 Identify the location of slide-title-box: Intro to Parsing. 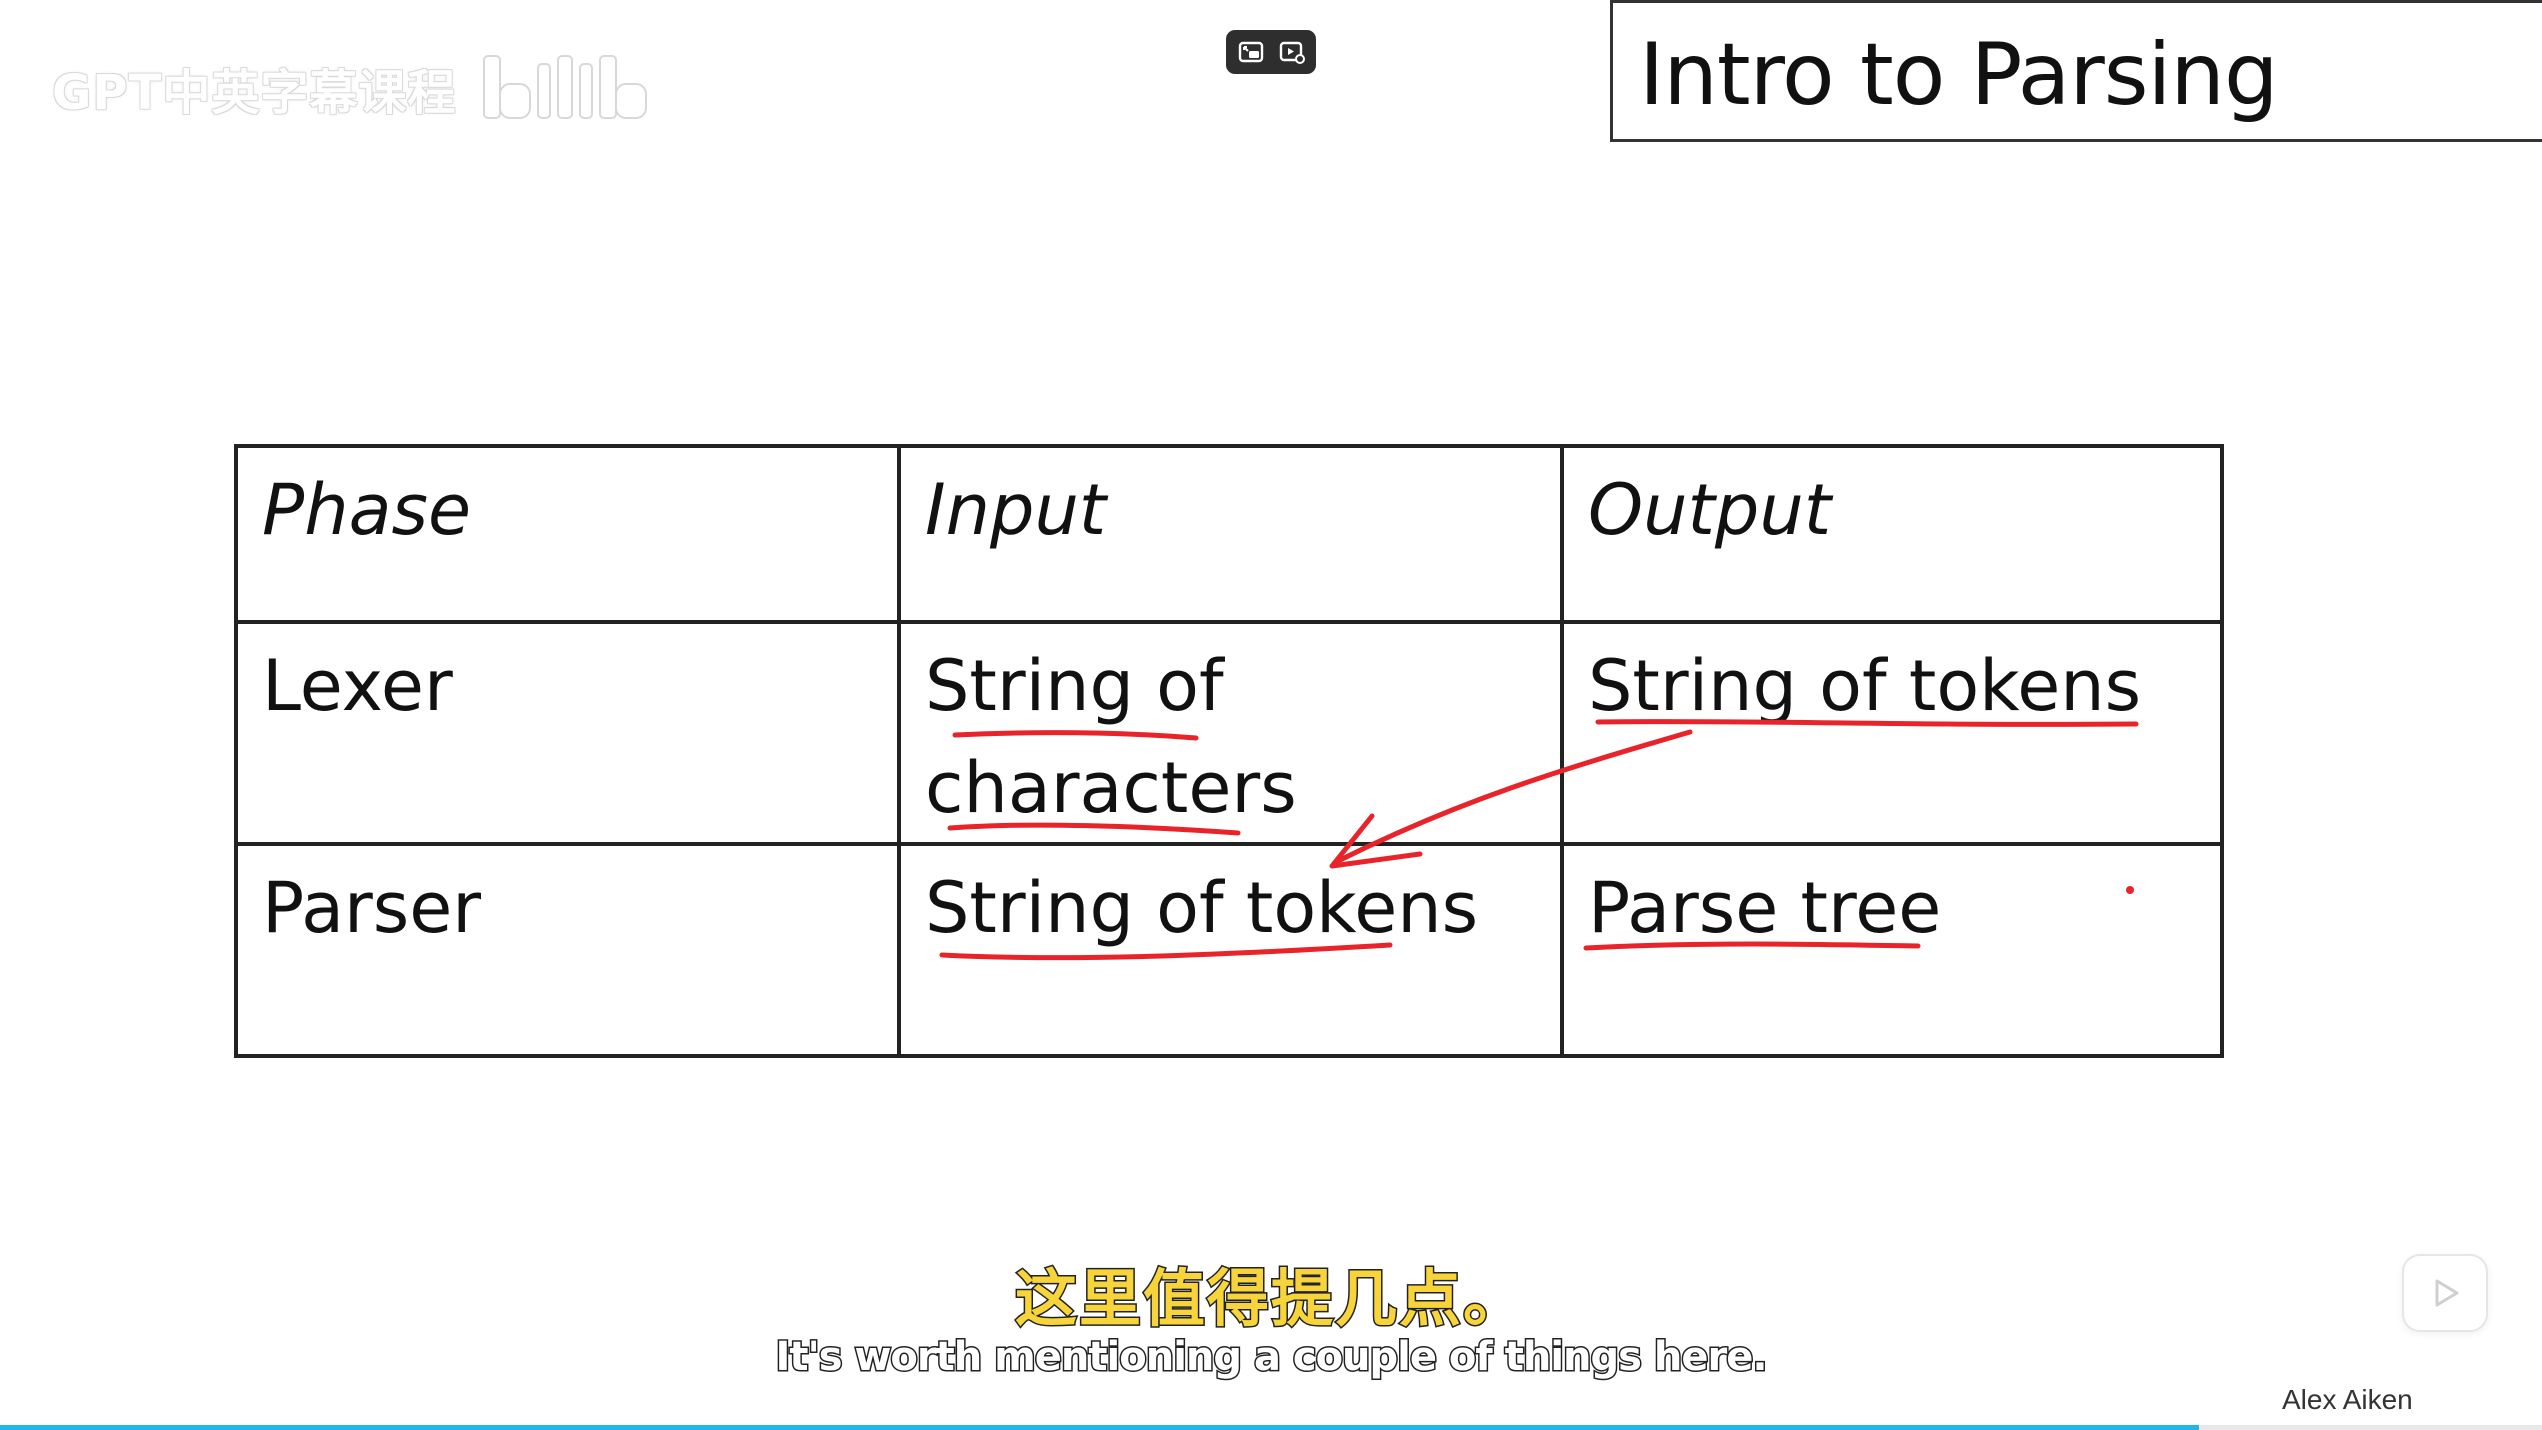
(2076, 71).